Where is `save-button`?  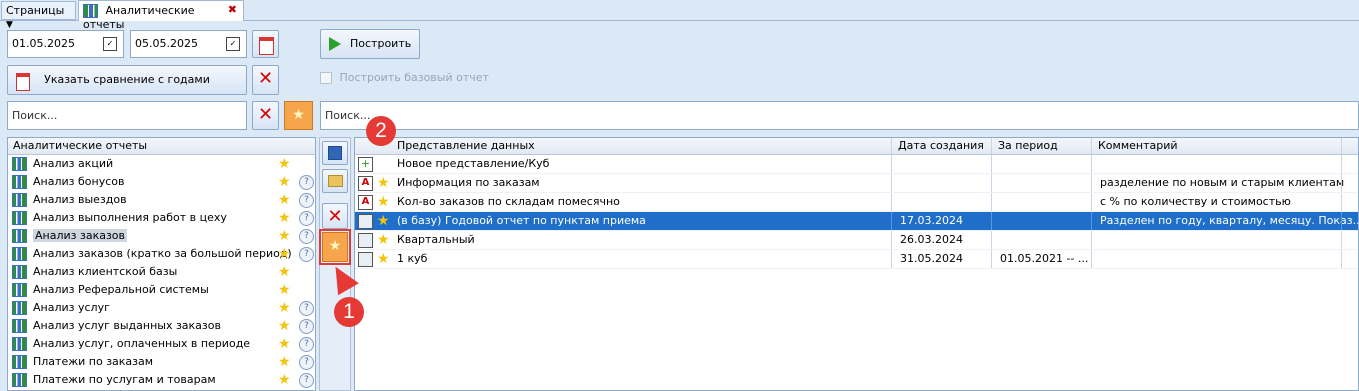 save-button is located at coordinates (335, 153).